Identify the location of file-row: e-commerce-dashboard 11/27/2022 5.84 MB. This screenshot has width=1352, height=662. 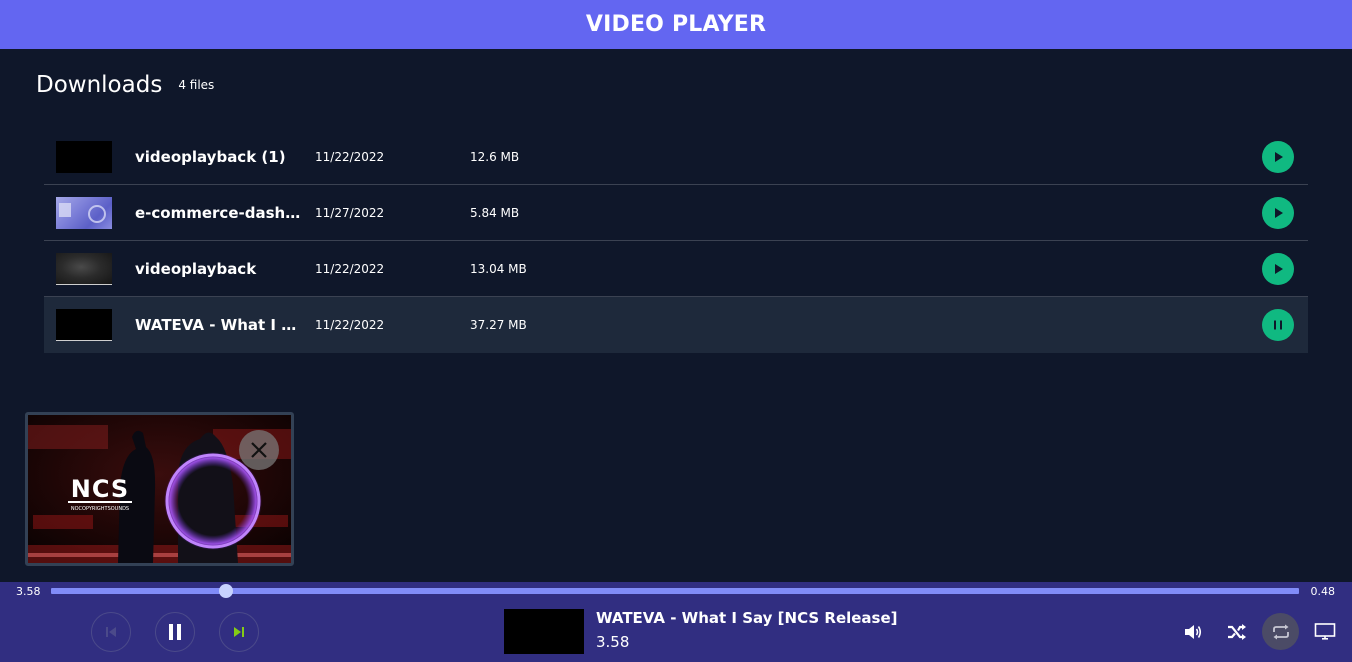
(676, 213).